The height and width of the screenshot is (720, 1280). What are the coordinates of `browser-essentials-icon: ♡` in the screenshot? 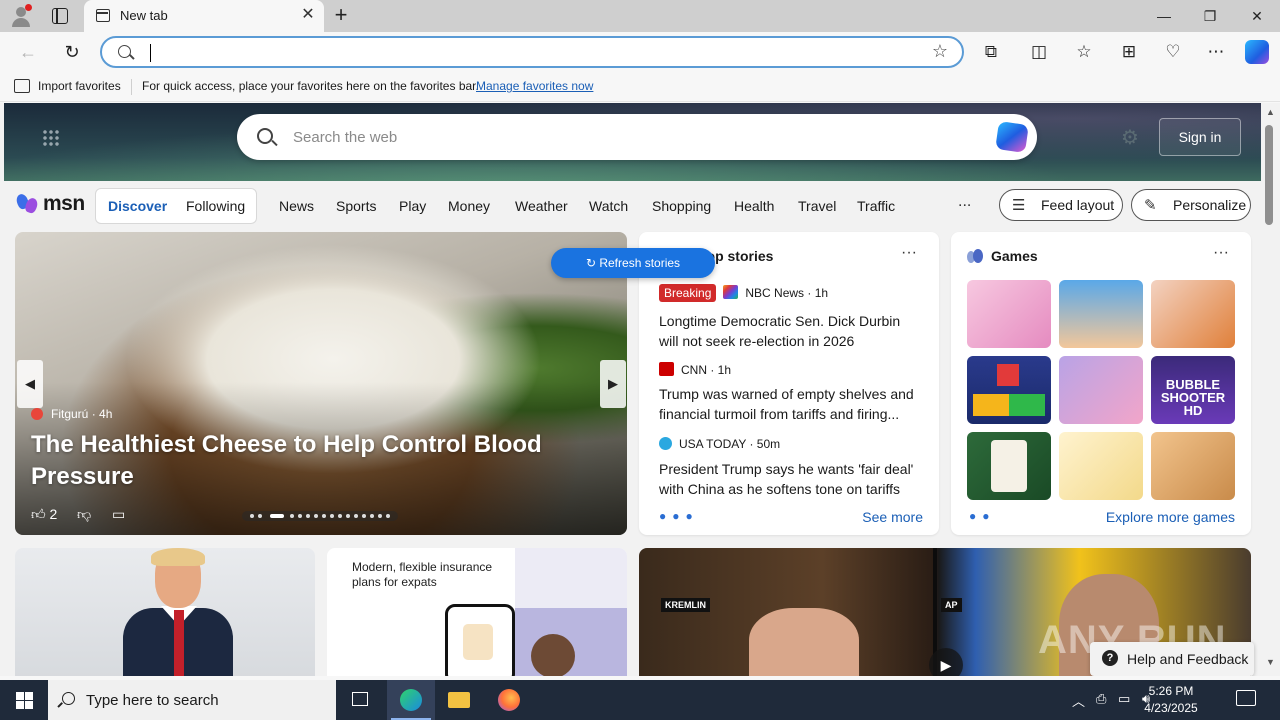 It's located at (1173, 52).